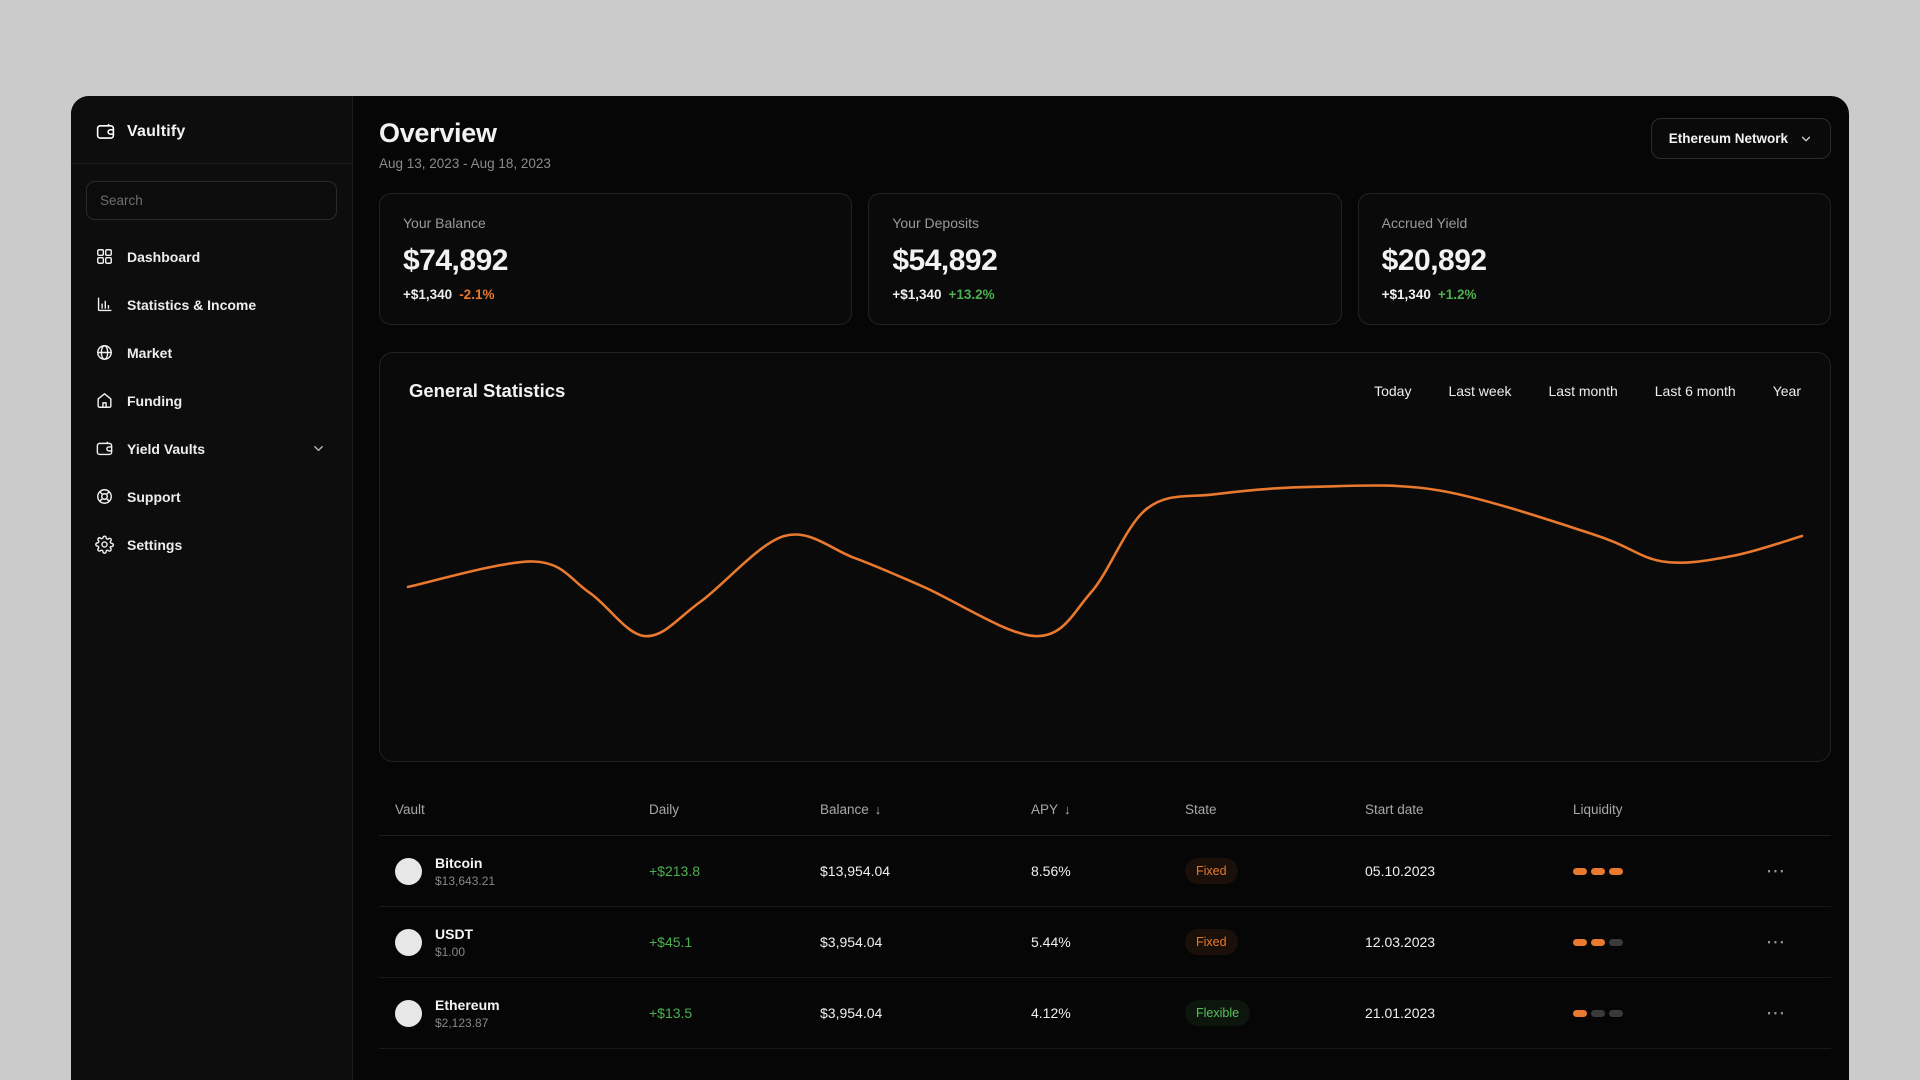  I want to click on state-badge: Flexible, so click(1218, 1013).